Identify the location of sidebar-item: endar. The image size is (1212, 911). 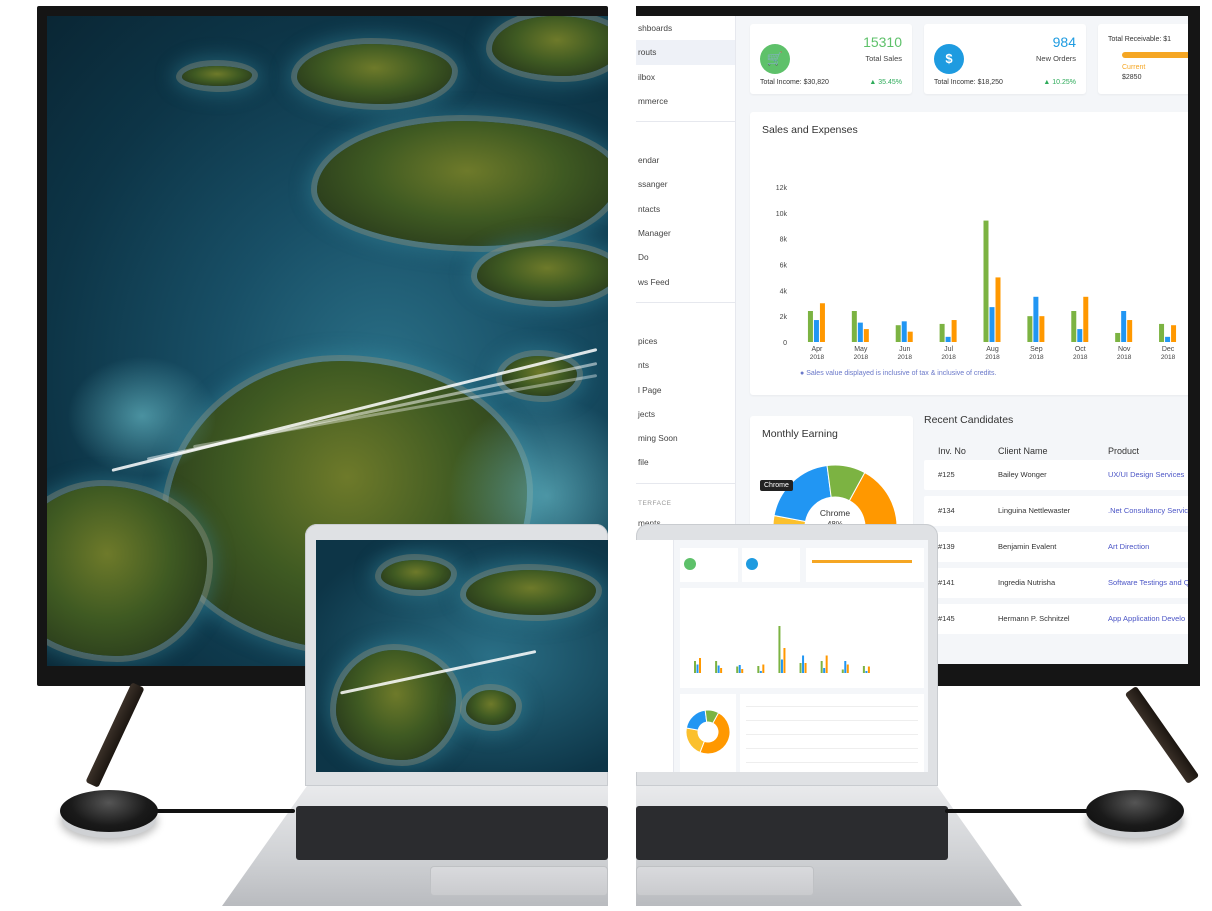
(685, 160).